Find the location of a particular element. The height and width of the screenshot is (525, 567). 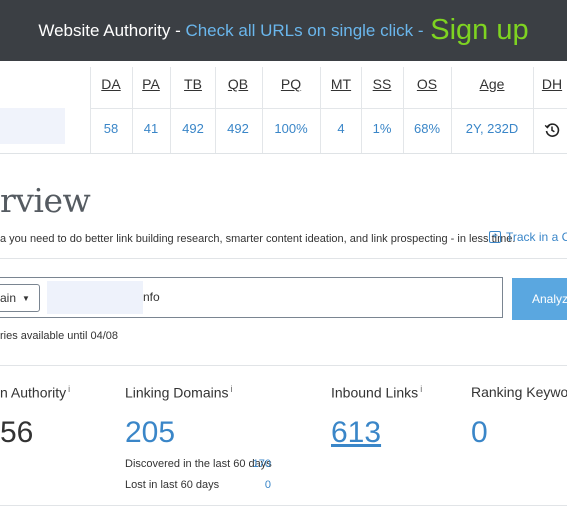

queries-note: ries available until 04/08 is located at coordinates (59, 336).